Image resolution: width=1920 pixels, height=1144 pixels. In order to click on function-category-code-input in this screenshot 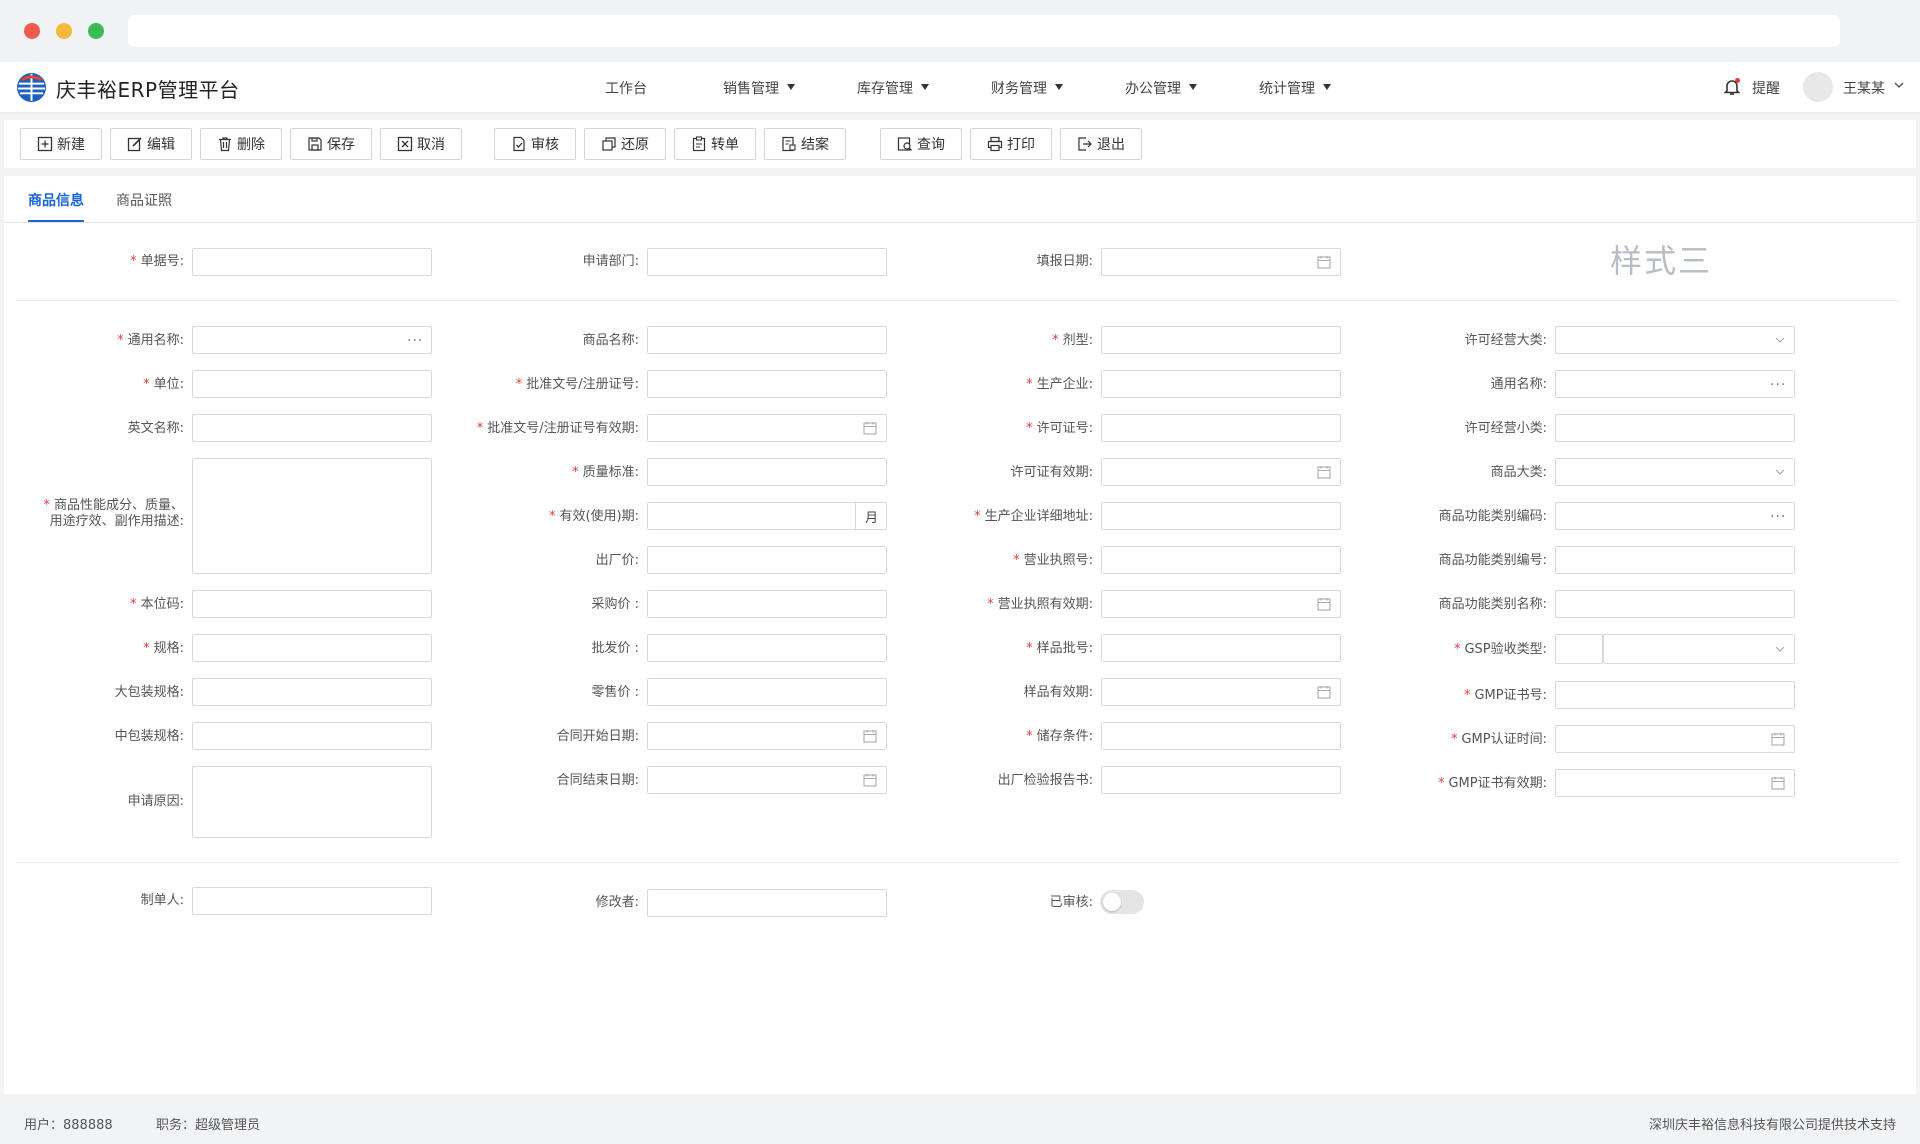, I will do `click(1675, 516)`.